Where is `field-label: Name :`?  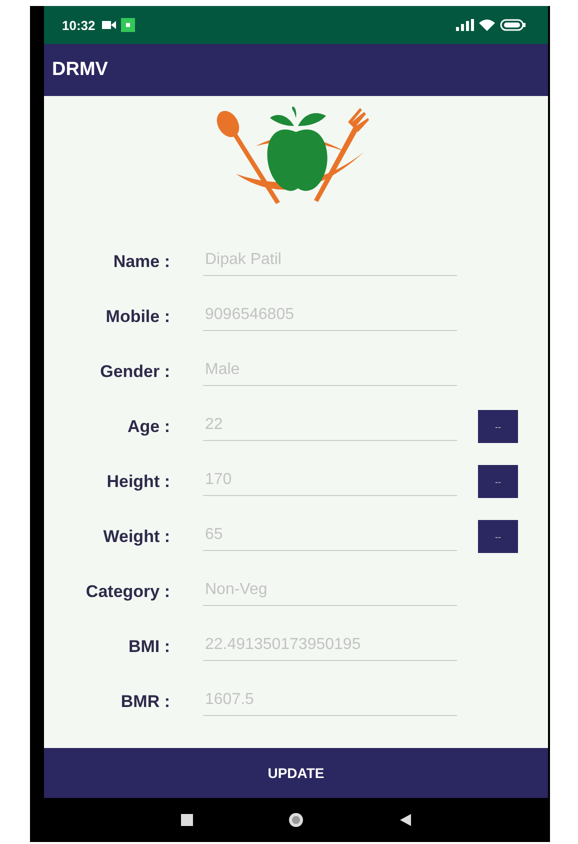
field-label: Name : is located at coordinates (141, 262).